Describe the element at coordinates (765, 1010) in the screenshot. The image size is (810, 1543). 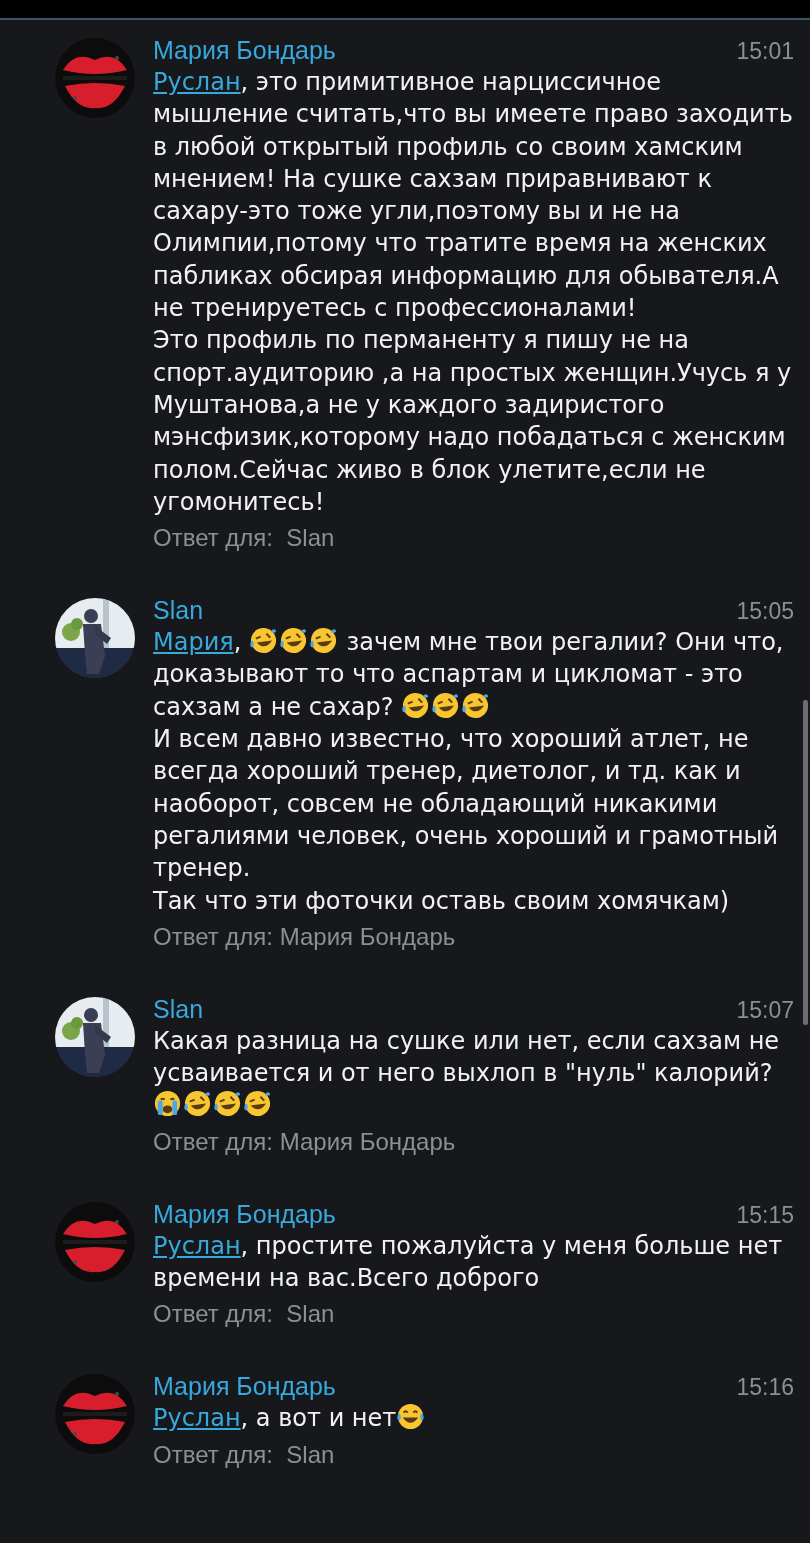
I see `comment-time: 15:07` at that location.